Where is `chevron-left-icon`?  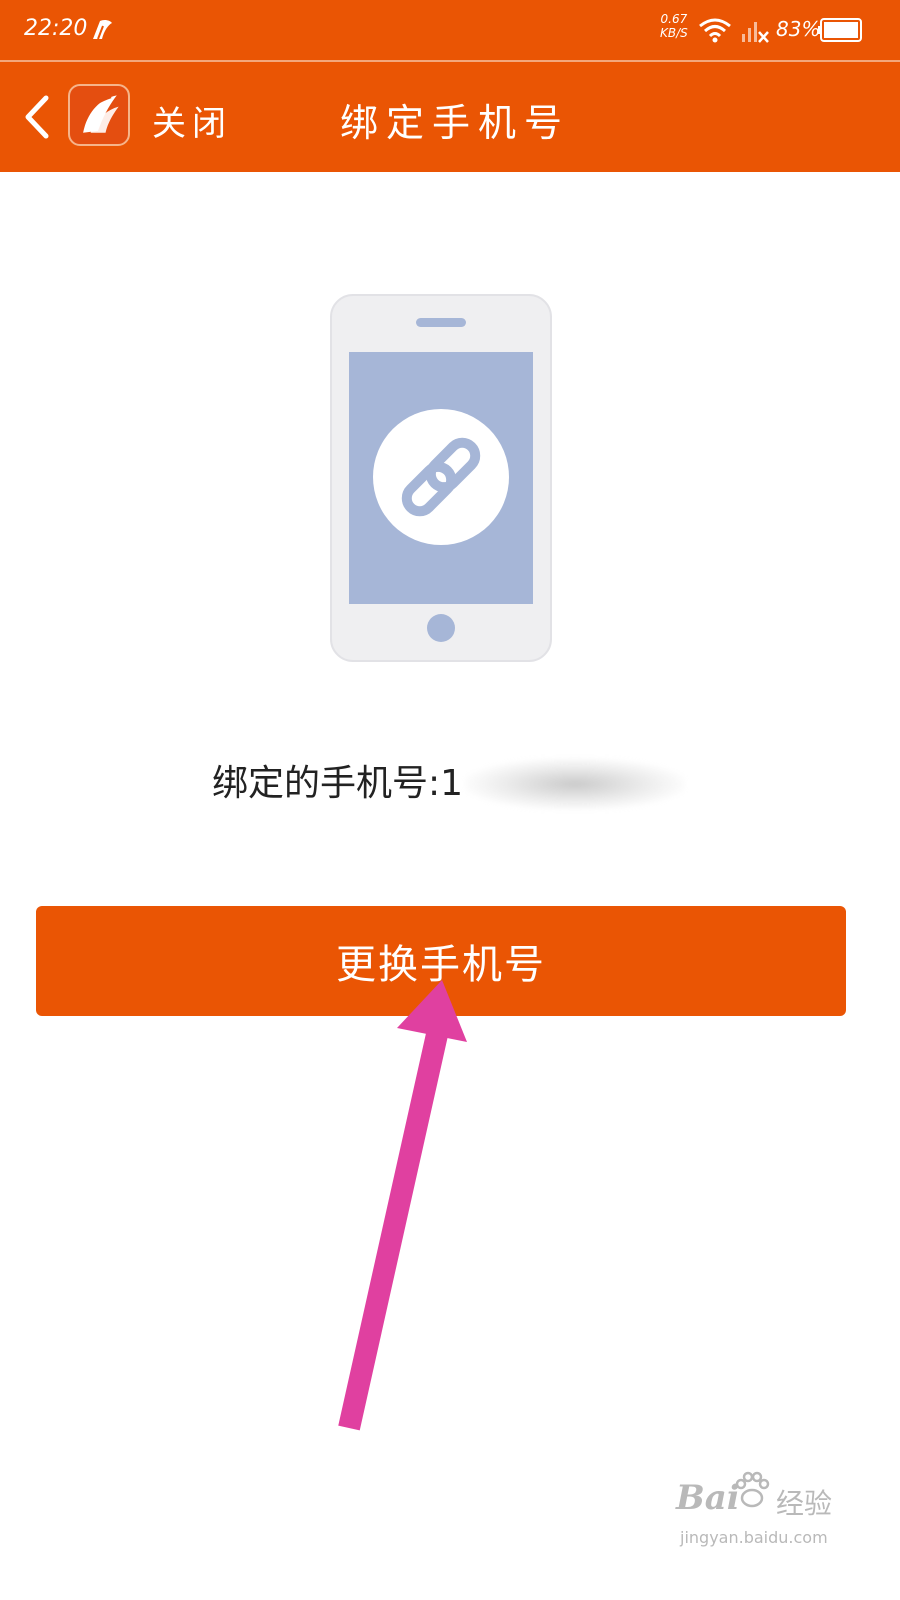 chevron-left-icon is located at coordinates (36, 117).